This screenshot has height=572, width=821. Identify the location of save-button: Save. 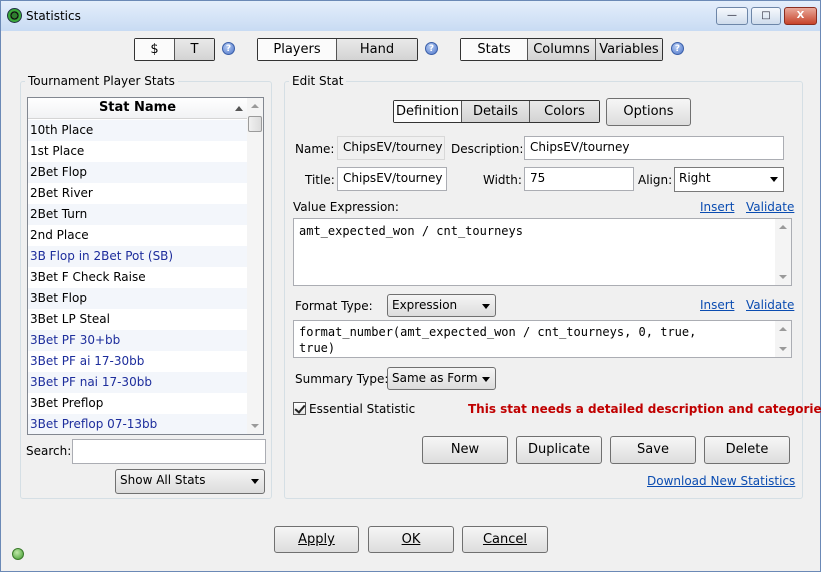
(653, 450).